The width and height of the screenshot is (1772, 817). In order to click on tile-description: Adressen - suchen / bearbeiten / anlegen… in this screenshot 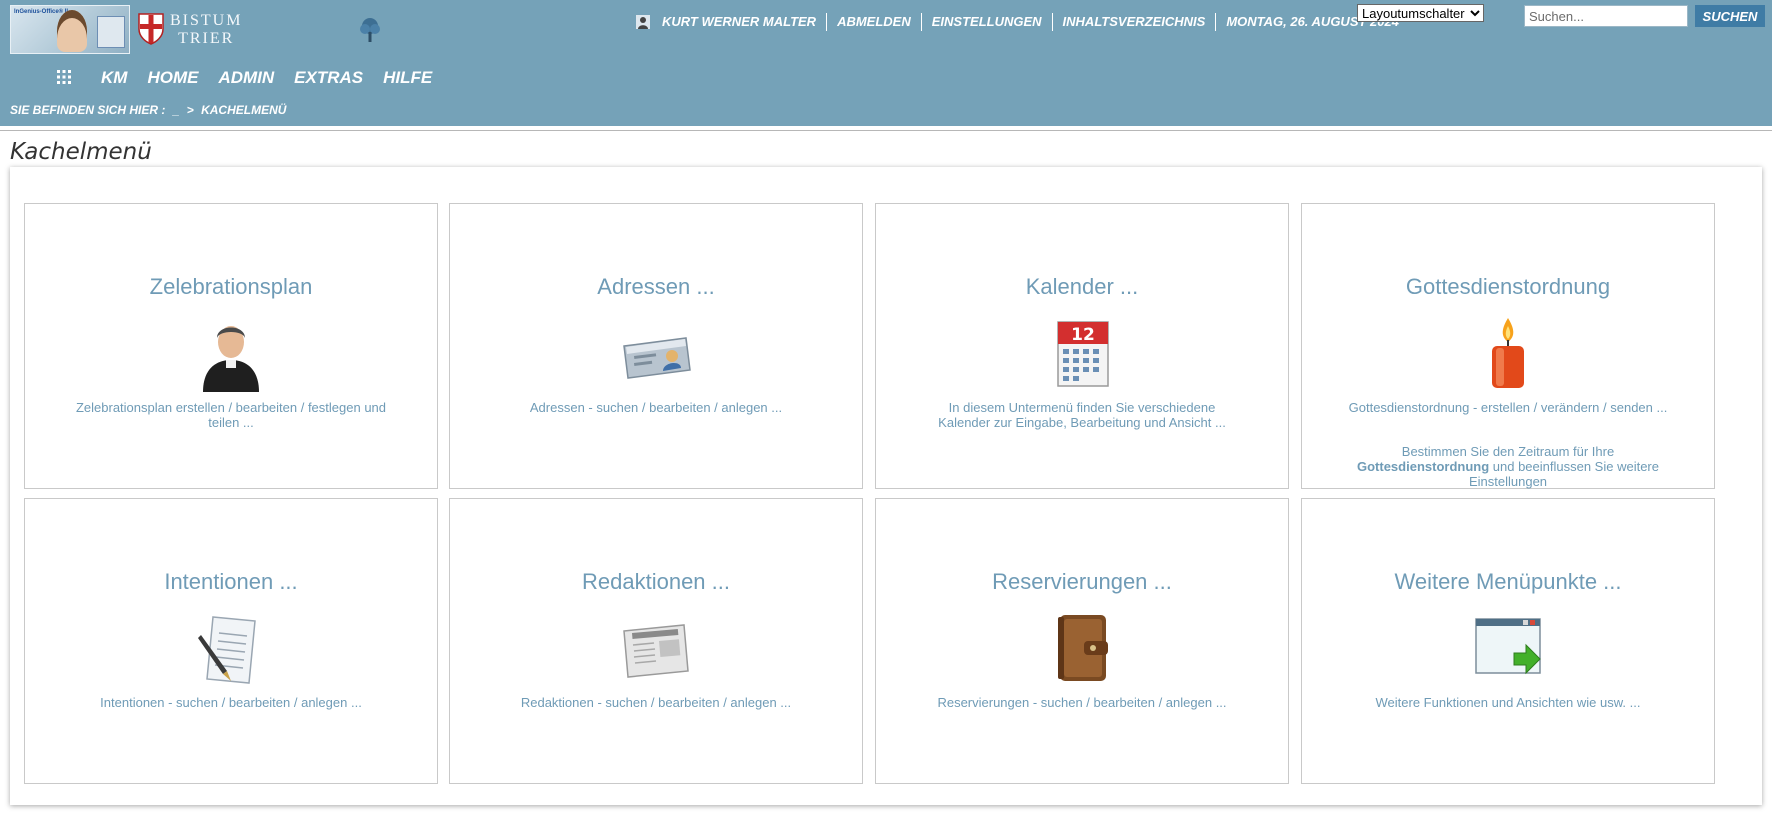, I will do `click(656, 407)`.